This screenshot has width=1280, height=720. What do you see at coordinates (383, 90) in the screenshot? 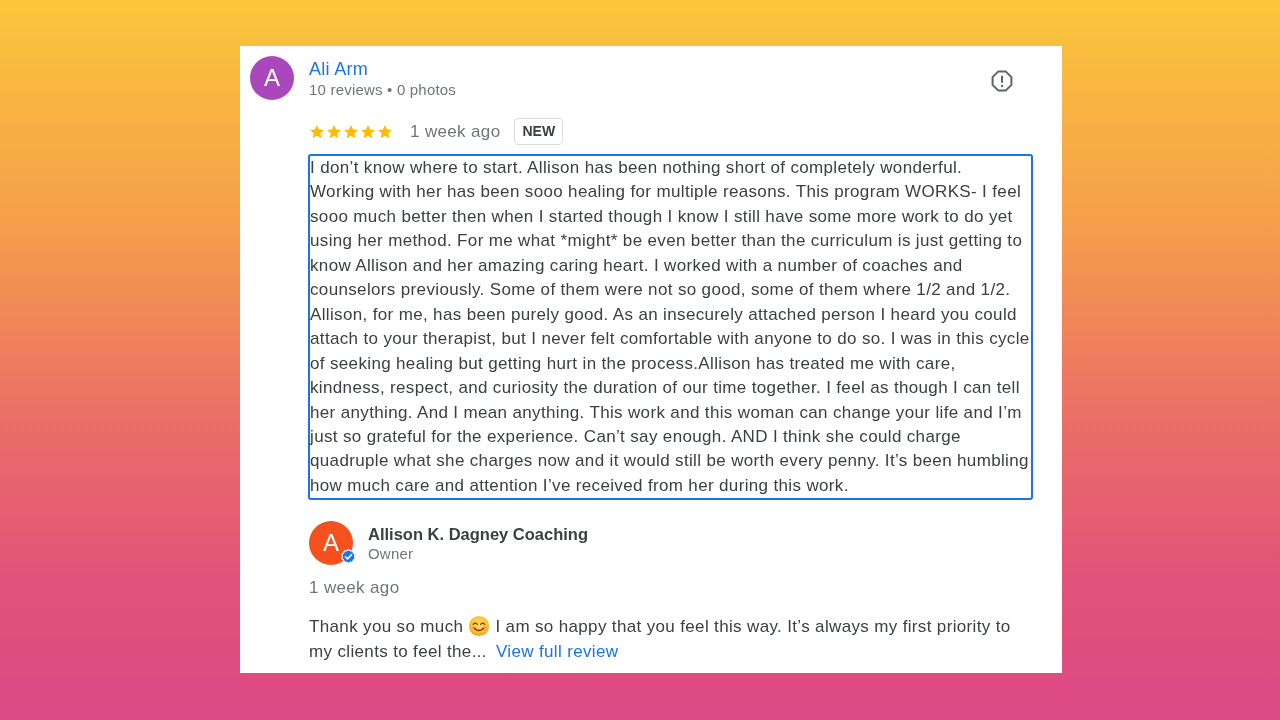
I see `reviewer-stats: 10 reviews • 0 photos` at bounding box center [383, 90].